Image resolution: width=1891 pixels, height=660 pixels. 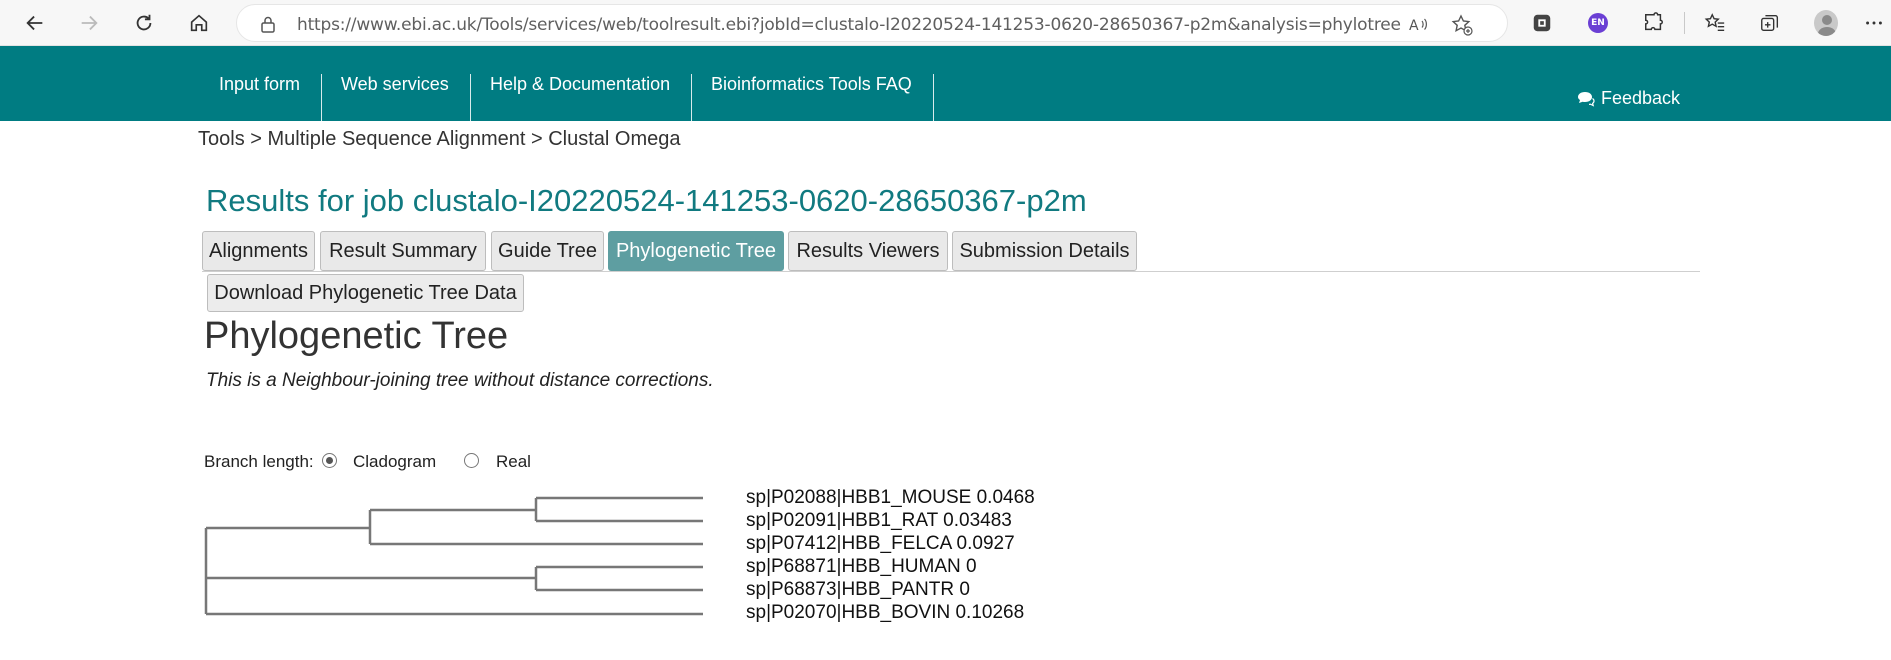 What do you see at coordinates (329, 460) in the screenshot?
I see `cladogram-radio` at bounding box center [329, 460].